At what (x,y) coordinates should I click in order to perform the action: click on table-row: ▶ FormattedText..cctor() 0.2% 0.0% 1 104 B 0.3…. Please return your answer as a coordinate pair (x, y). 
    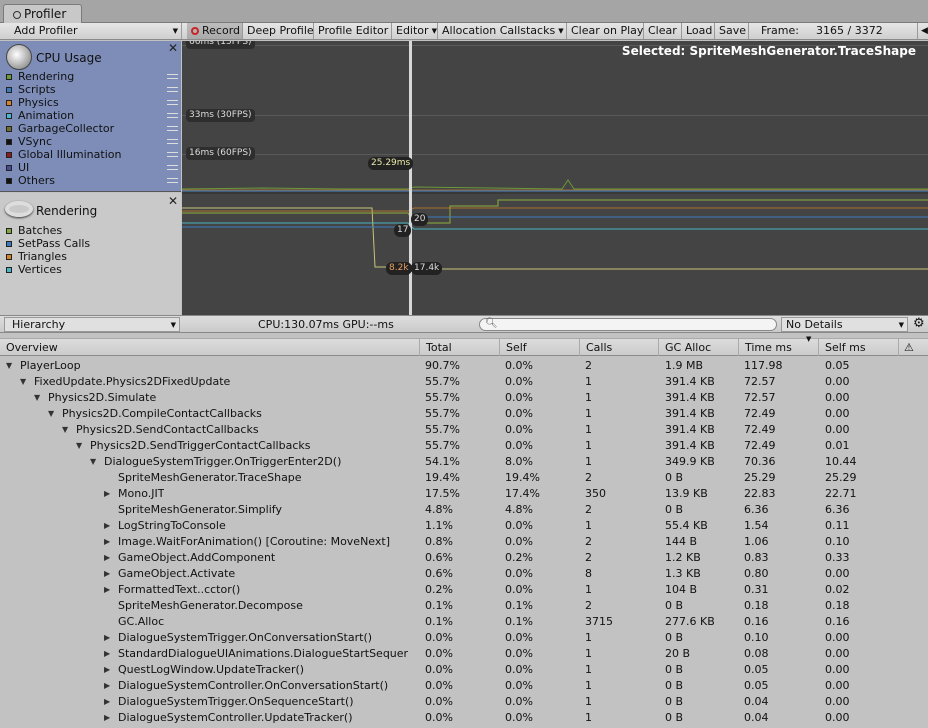
    Looking at the image, I should click on (464, 590).